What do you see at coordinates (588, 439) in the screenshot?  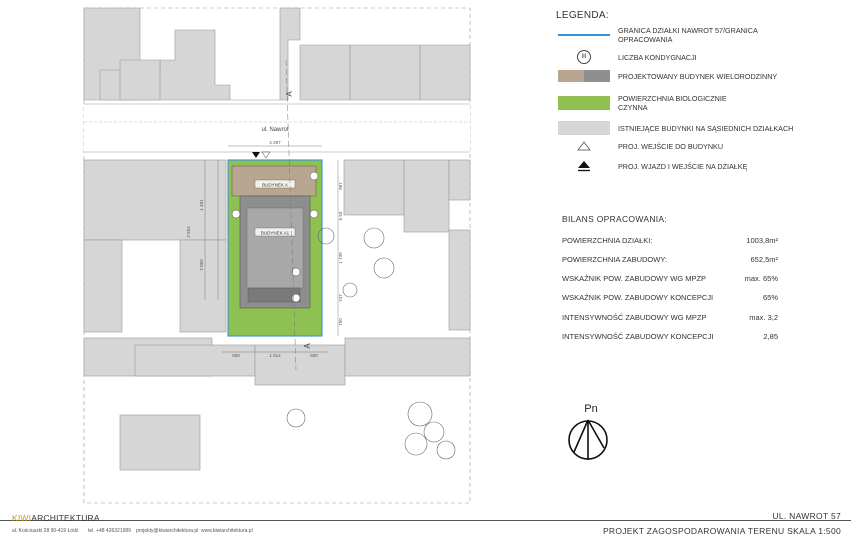 I see `north-arrow` at bounding box center [588, 439].